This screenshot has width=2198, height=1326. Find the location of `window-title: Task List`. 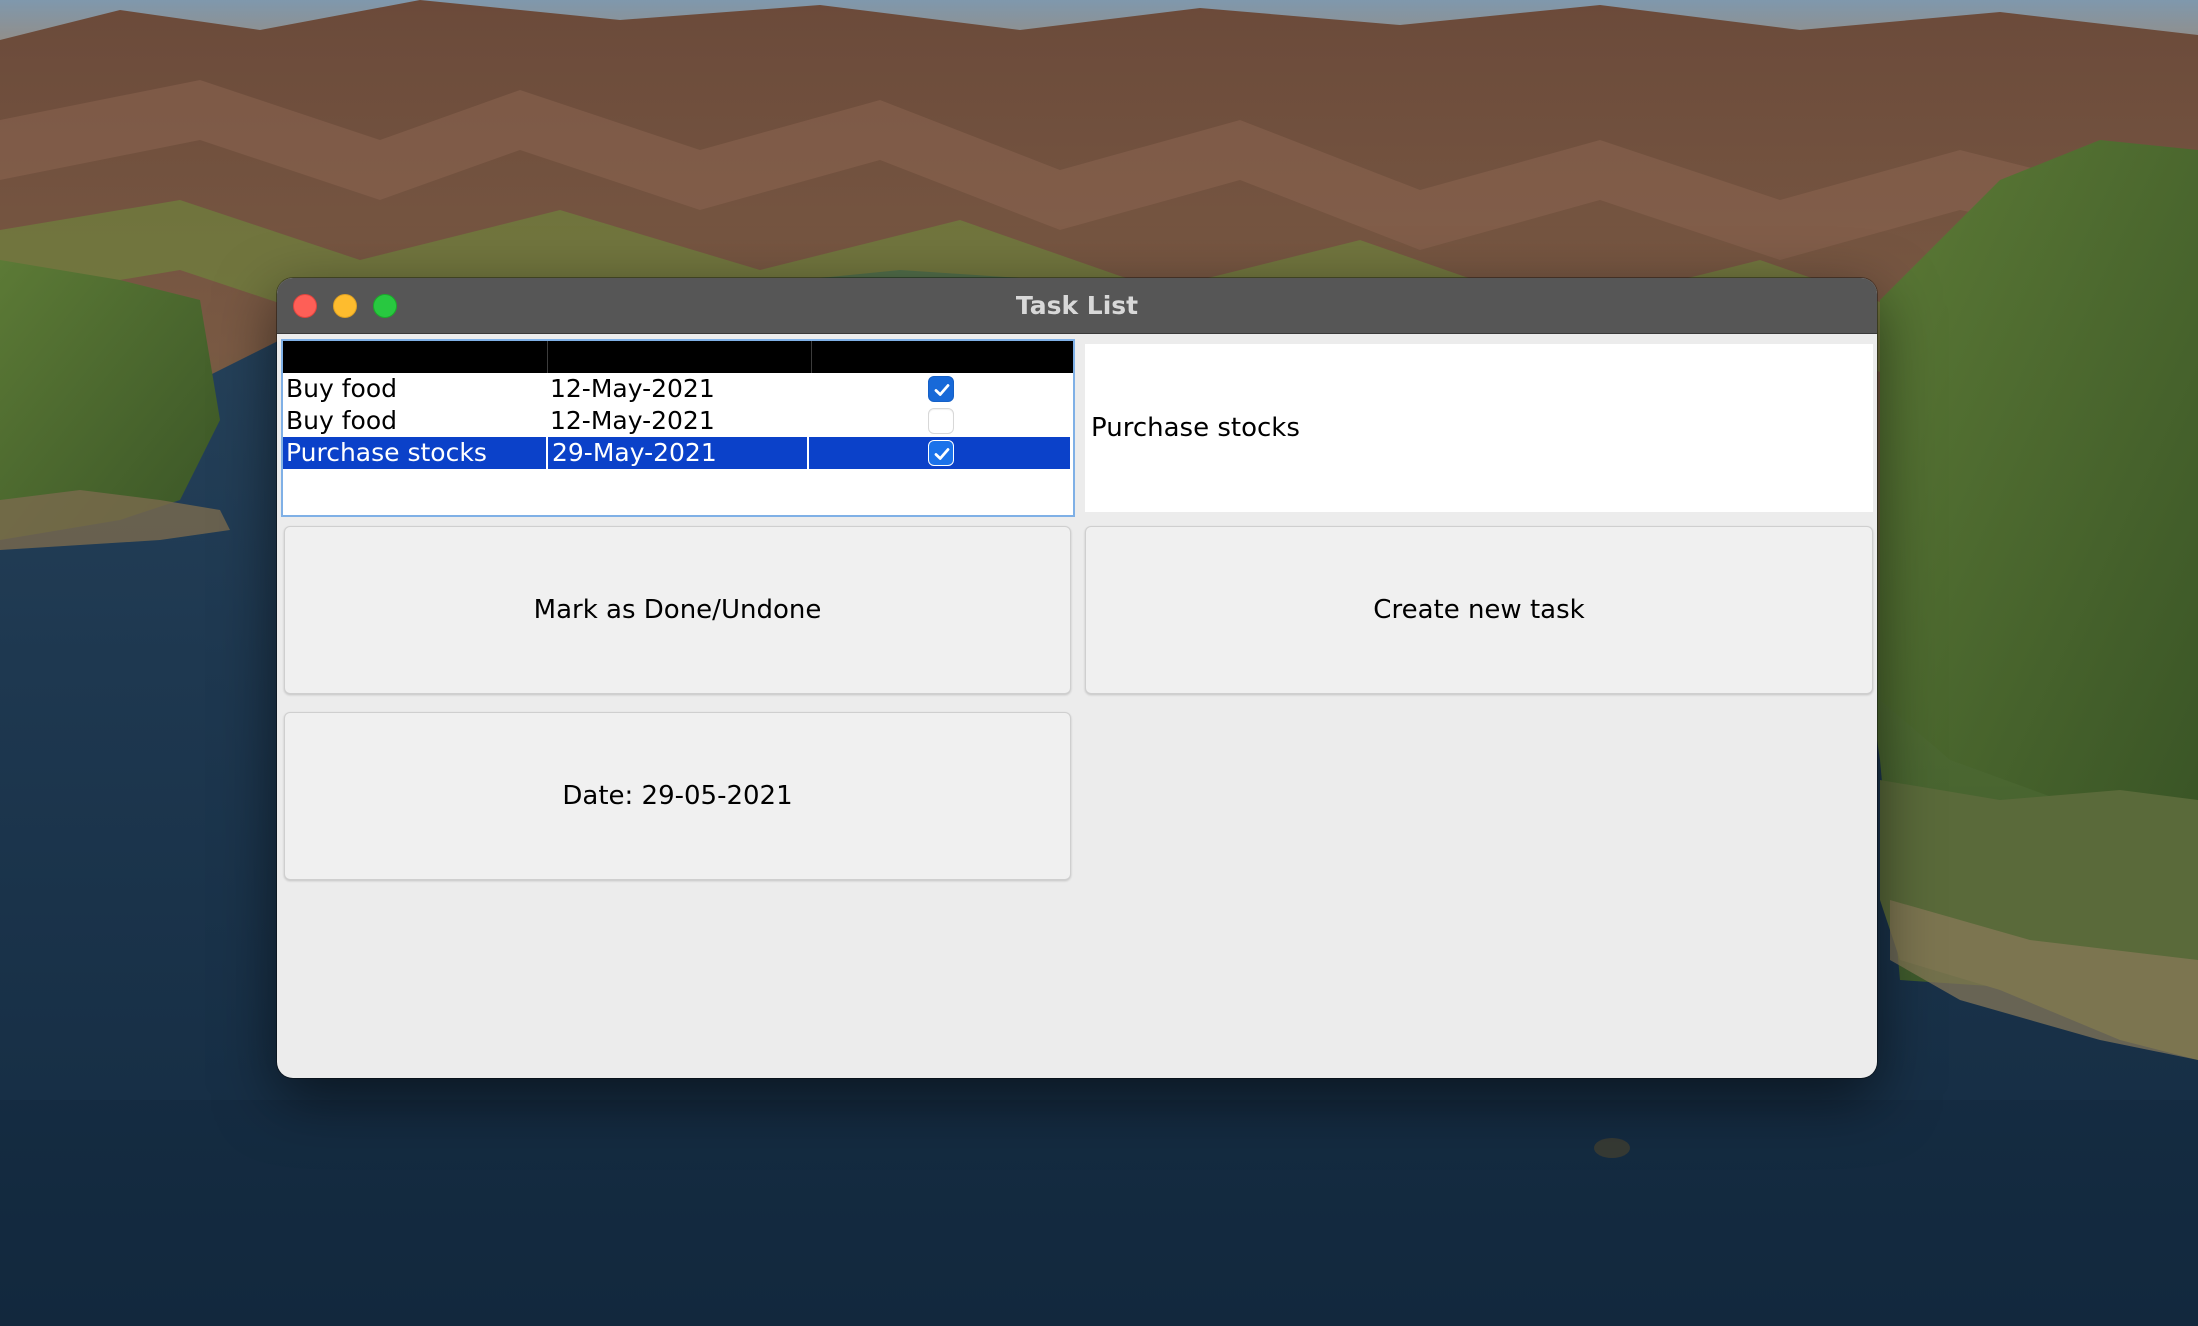

window-title: Task List is located at coordinates (1077, 305).